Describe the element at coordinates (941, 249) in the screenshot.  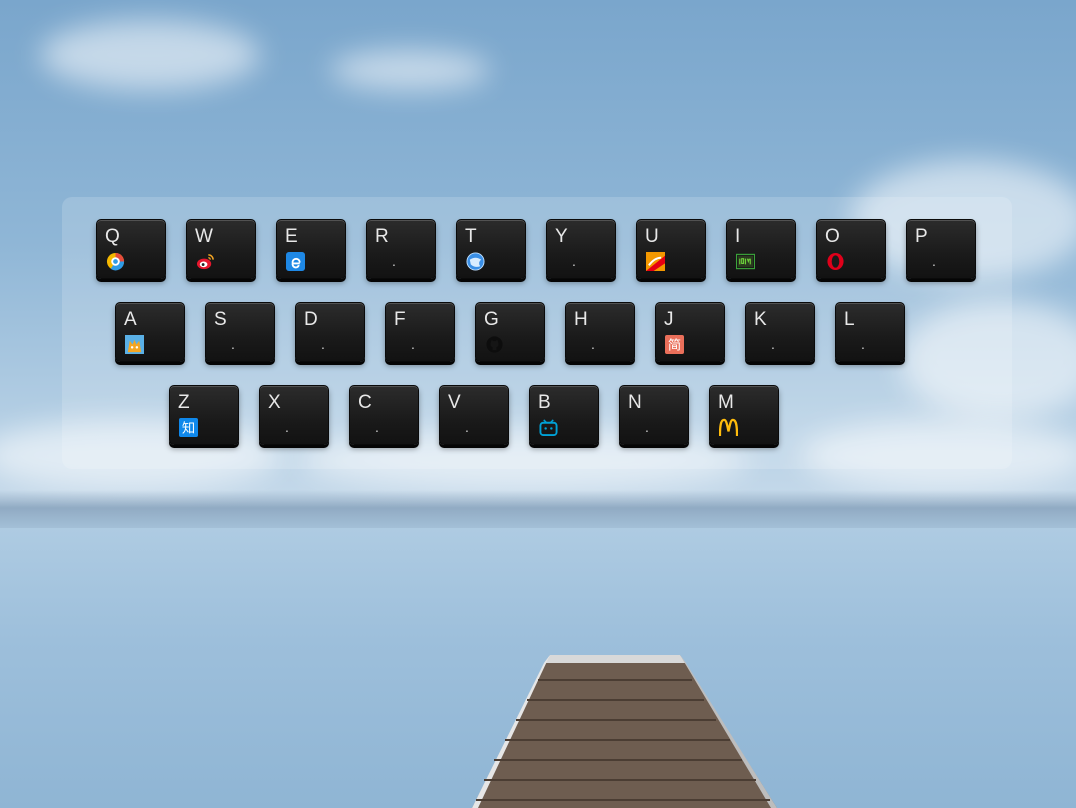
I see `key-p: P .` at that location.